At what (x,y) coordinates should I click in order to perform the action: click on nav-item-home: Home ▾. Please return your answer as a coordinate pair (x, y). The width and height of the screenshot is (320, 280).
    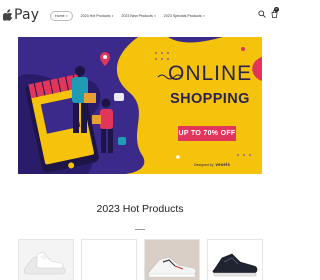
    Looking at the image, I should click on (61, 16).